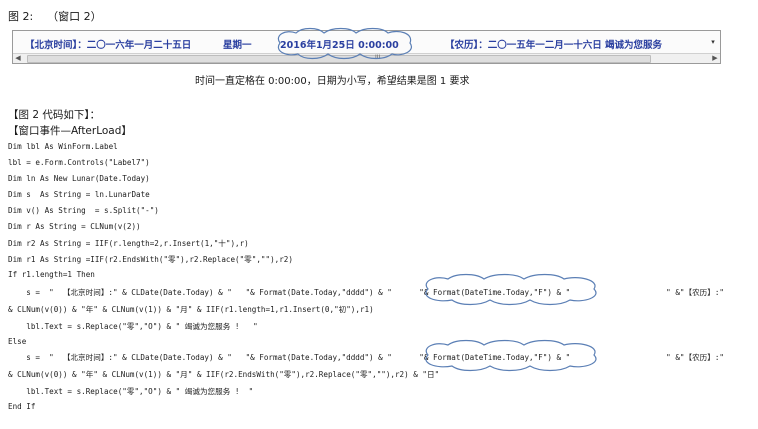 Image resolution: width=758 pixels, height=429 pixels. Describe the element at coordinates (70, 131) in the screenshot. I see `event-heading: 【窗口事件—AfterLoad】` at that location.